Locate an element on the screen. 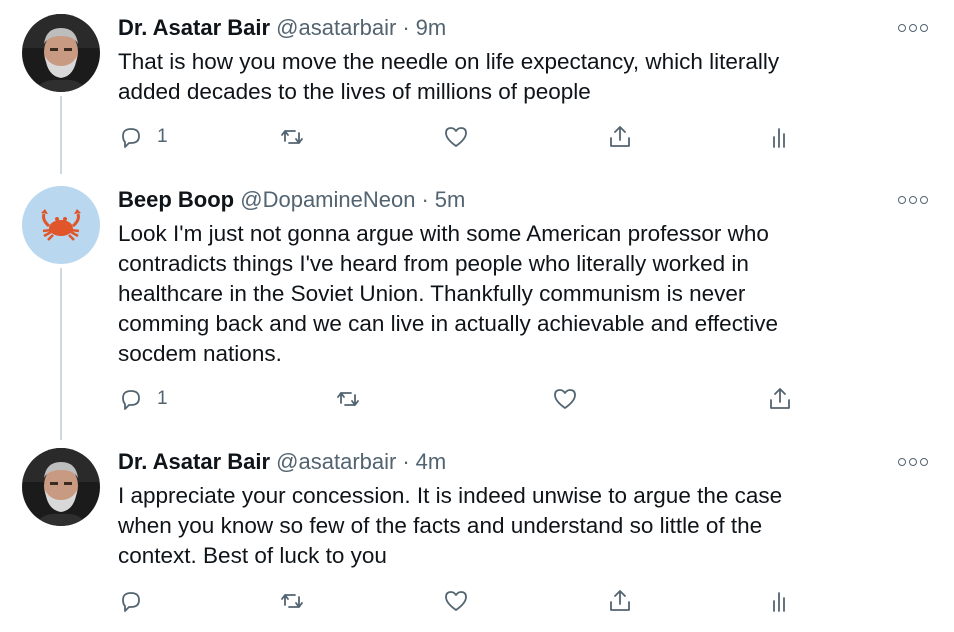  user-handle: @DopamineNeon is located at coordinates (327, 199).